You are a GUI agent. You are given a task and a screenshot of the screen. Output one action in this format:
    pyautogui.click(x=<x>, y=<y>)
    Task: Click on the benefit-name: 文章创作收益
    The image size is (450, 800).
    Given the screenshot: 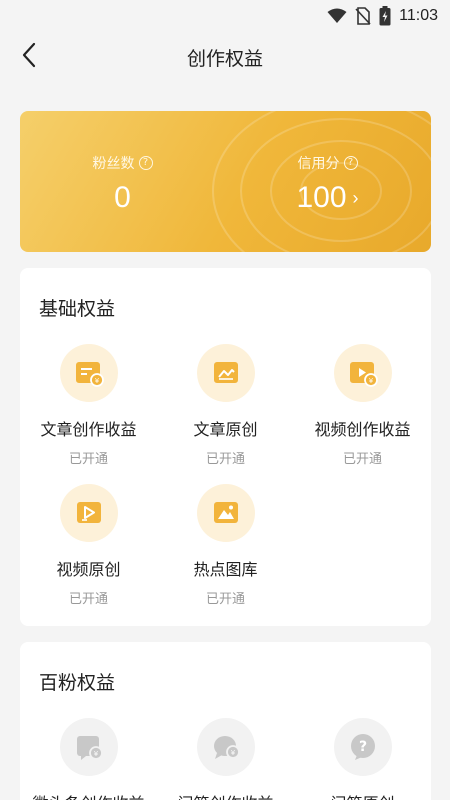 What is the action you would take?
    pyautogui.click(x=88, y=429)
    